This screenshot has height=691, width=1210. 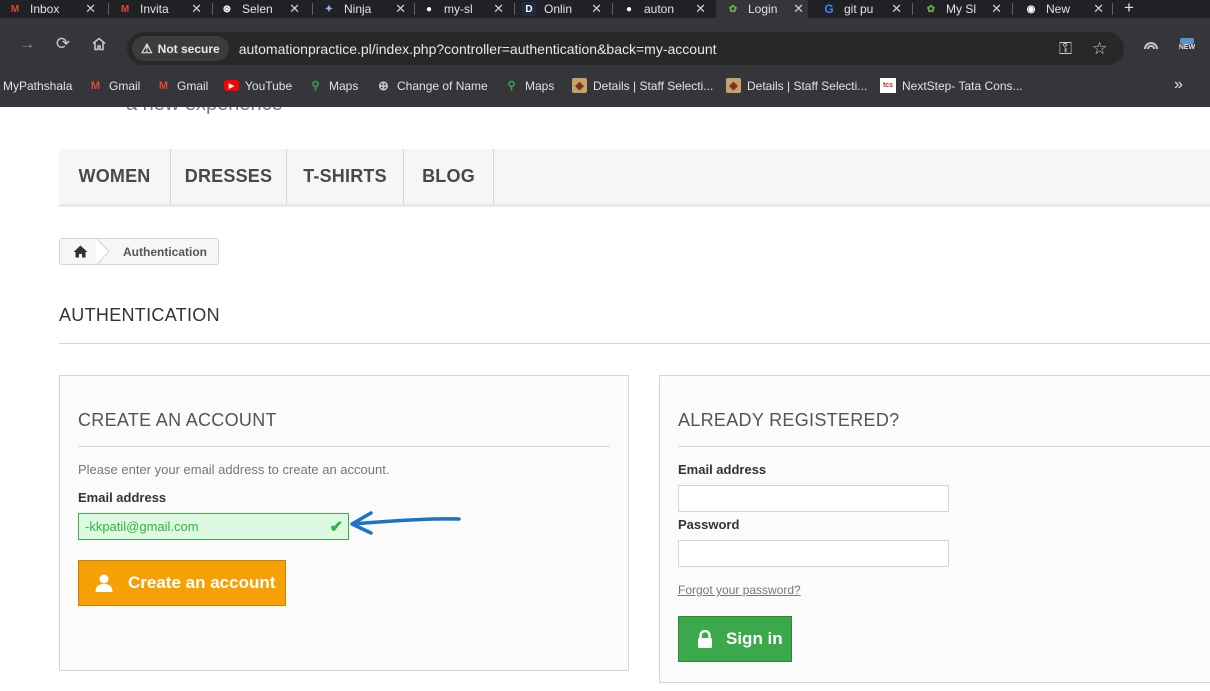 What do you see at coordinates (1178, 85) in the screenshot?
I see `bookmarks-overflow-button: »` at bounding box center [1178, 85].